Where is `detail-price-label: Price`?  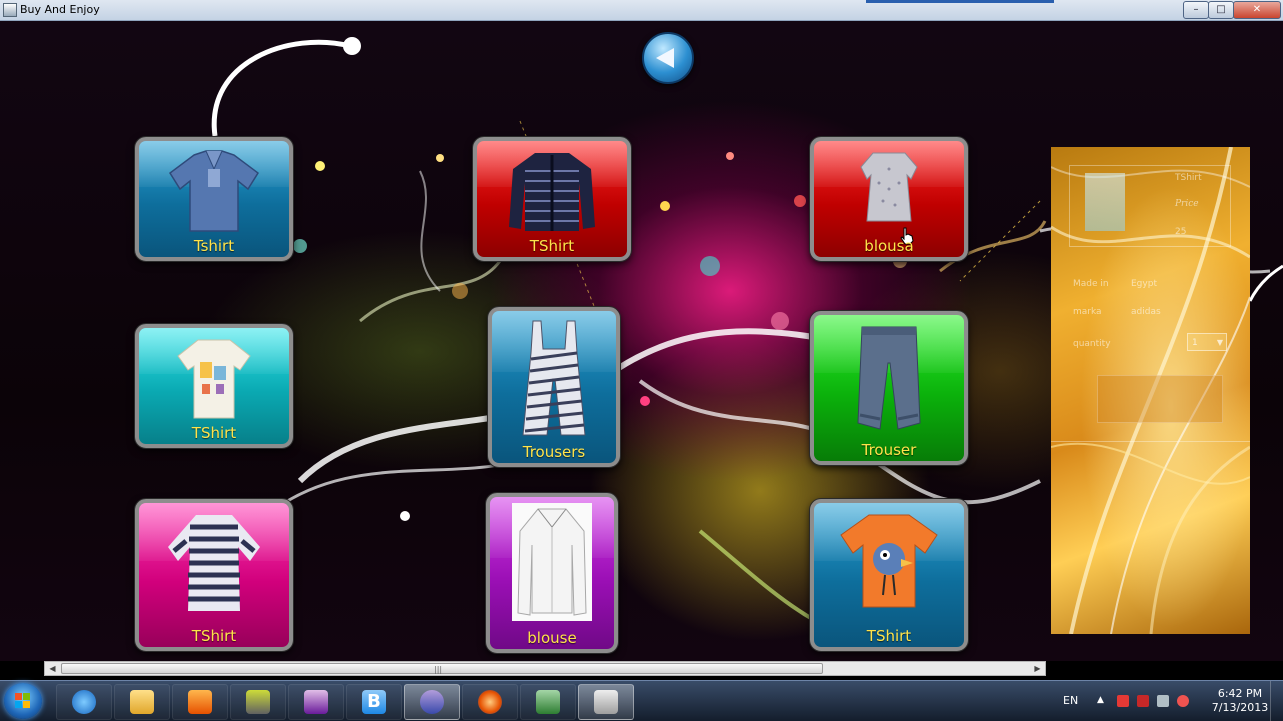 detail-price-label: Price is located at coordinates (1187, 204).